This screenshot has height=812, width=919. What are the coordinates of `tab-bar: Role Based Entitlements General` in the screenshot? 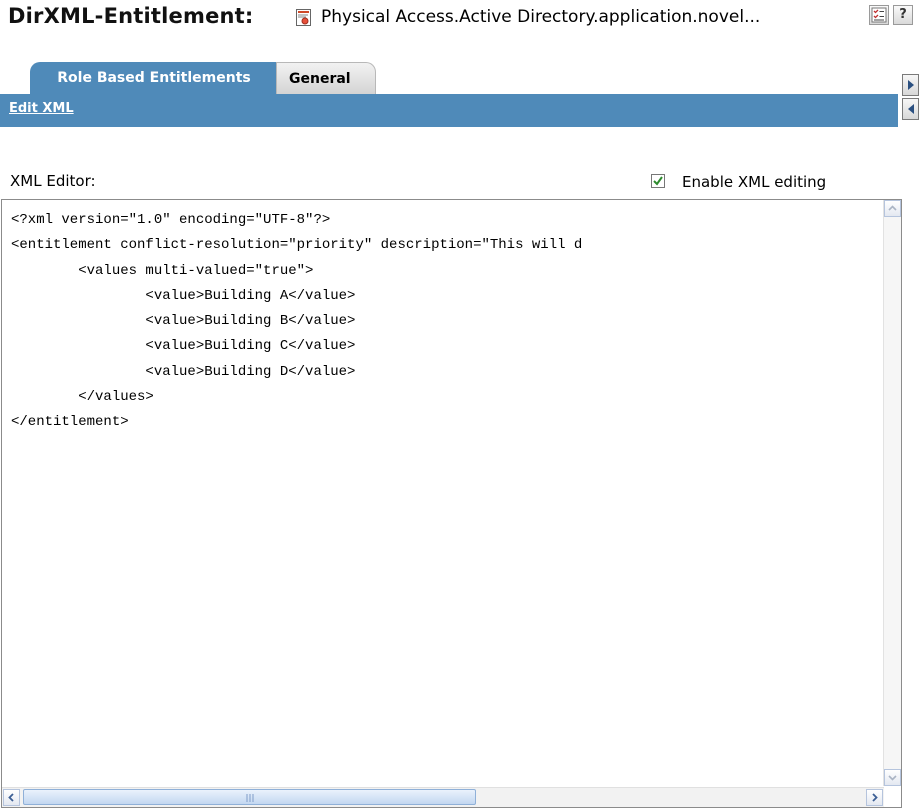 It's located at (459, 78).